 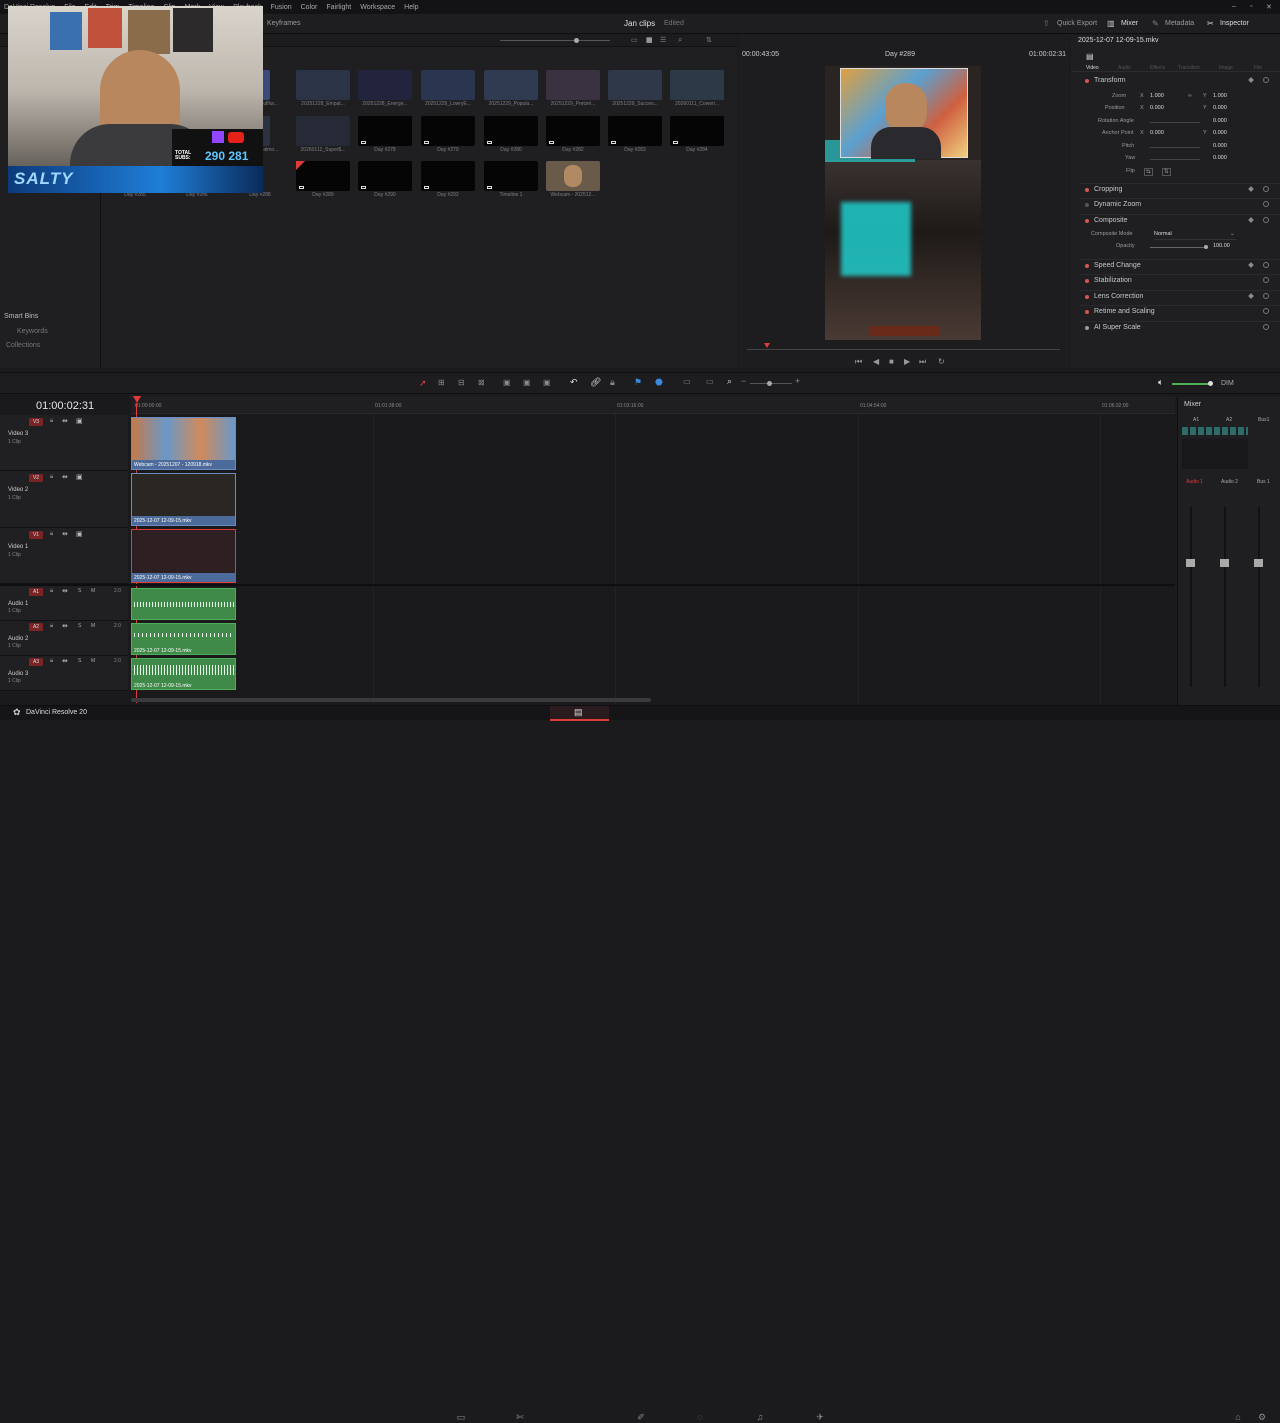 What do you see at coordinates (79, 591) in the screenshot?
I see `solo-button: S` at bounding box center [79, 591].